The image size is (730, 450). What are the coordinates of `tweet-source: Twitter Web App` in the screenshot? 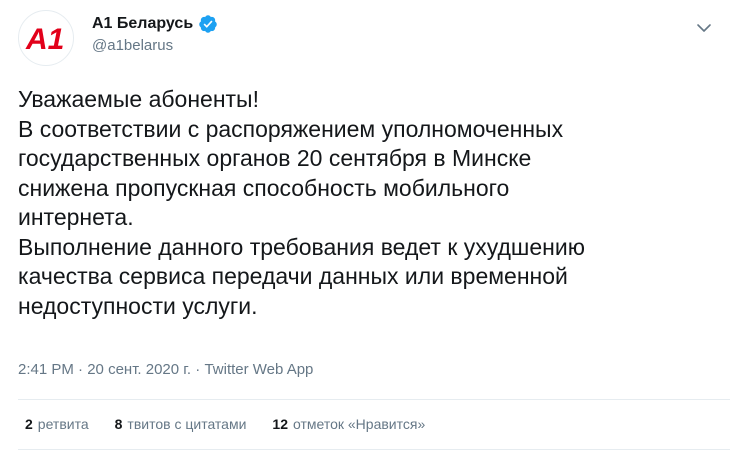 It's located at (258, 369).